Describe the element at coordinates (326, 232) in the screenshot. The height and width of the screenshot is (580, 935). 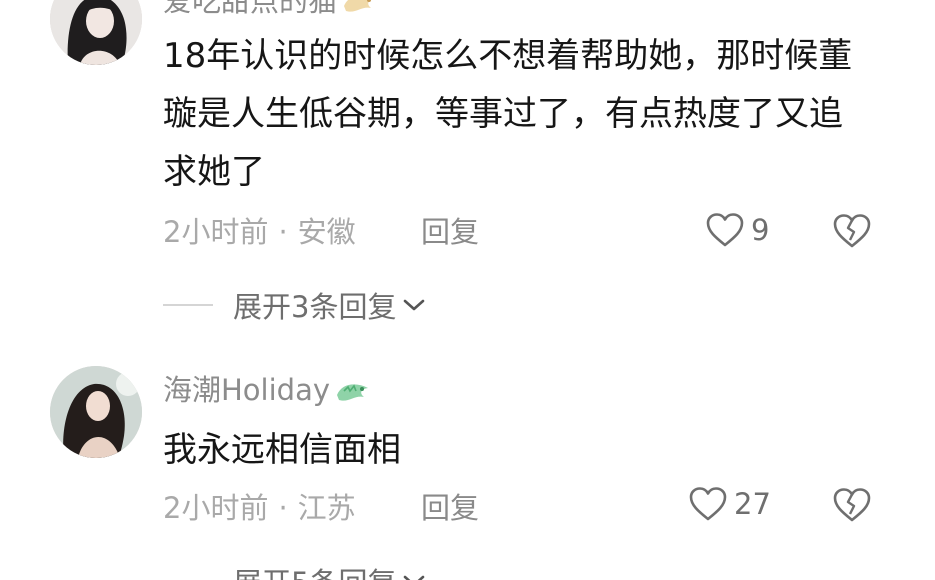
I see `comment-location: 安徽` at that location.